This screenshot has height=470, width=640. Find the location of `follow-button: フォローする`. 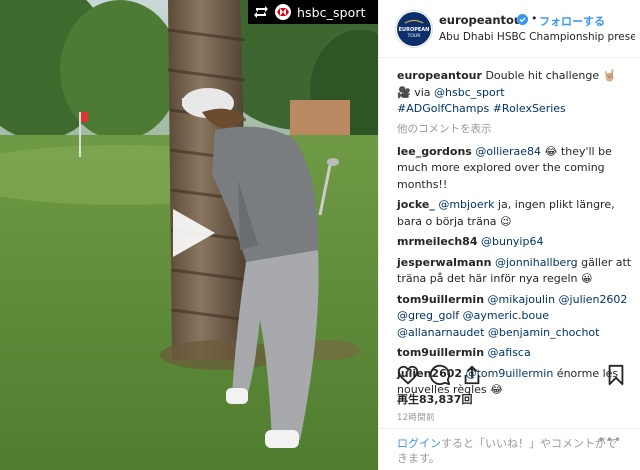

follow-button: フォローする is located at coordinates (572, 21).